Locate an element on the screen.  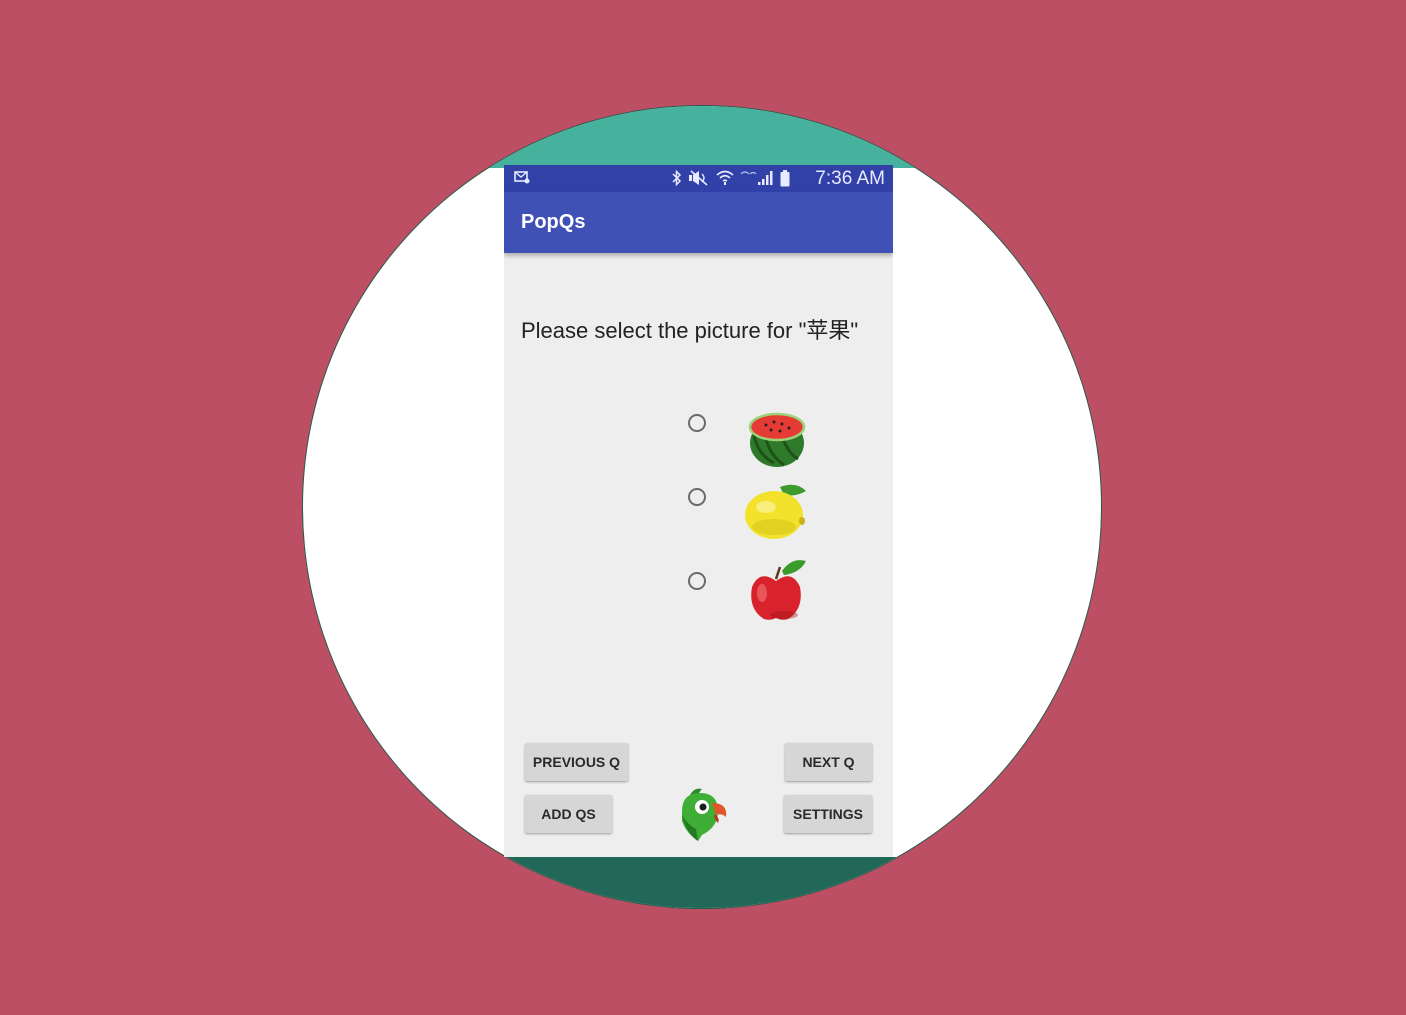
lemon-icon is located at coordinates (775, 511).